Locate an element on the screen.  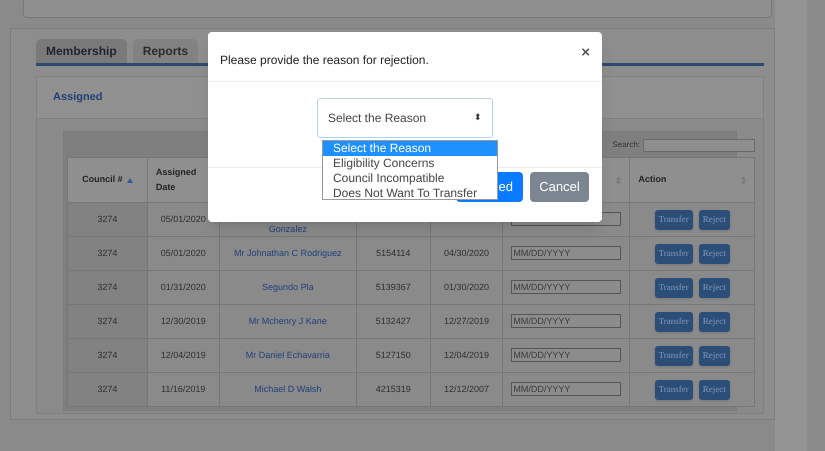
tab: Reports is located at coordinates (165, 51).